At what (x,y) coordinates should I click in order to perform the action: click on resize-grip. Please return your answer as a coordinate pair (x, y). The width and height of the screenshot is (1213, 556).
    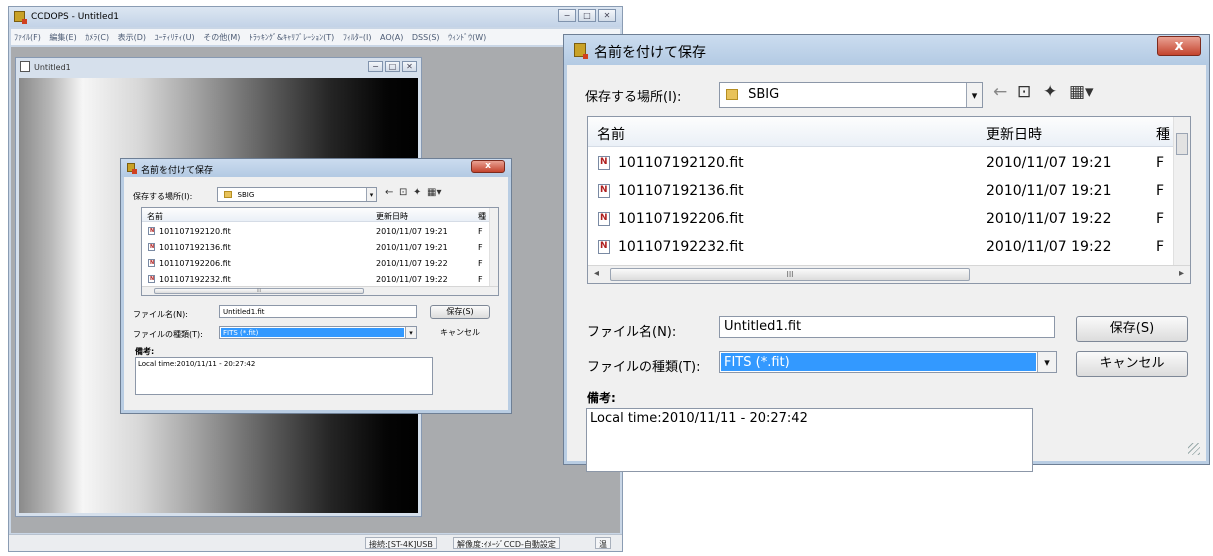
    Looking at the image, I should click on (1194, 449).